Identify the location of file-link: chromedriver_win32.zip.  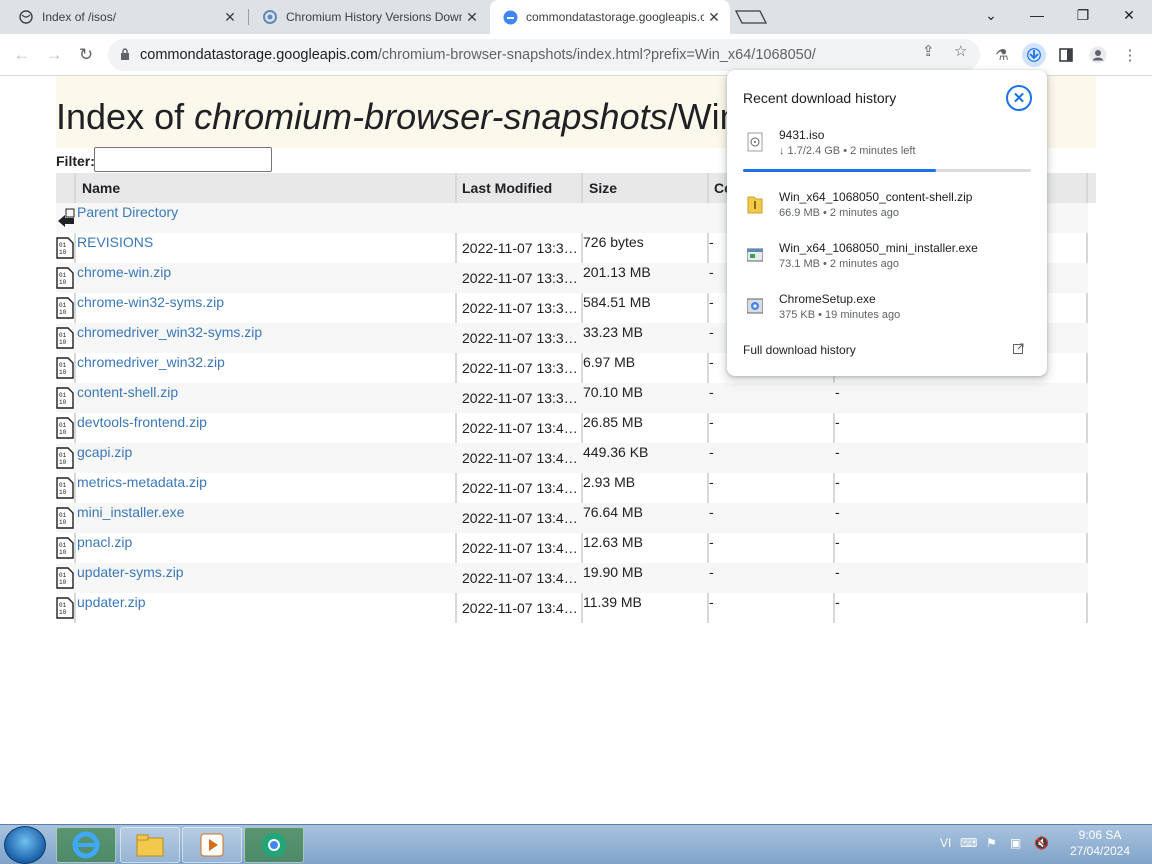
(151, 362).